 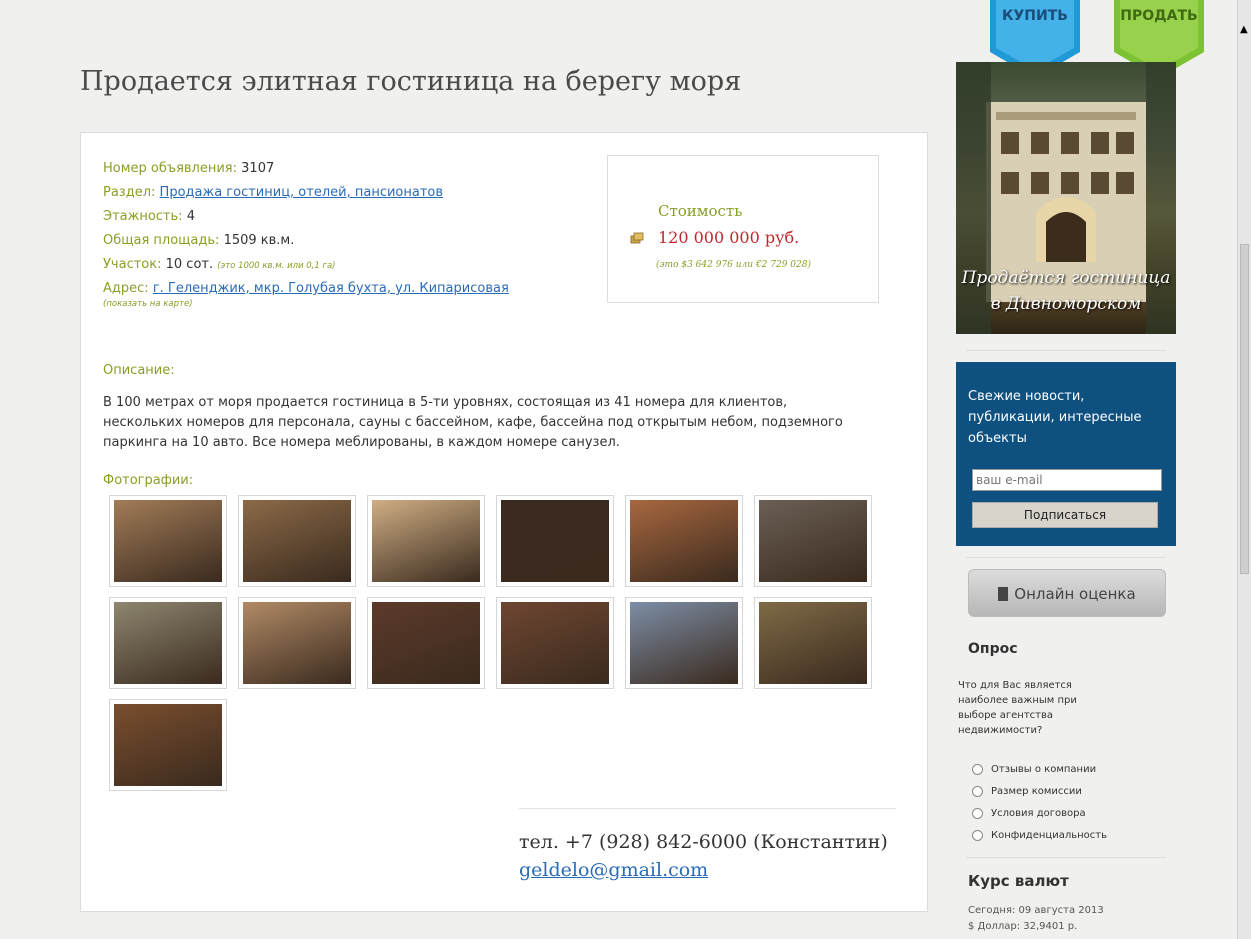 What do you see at coordinates (703, 842) in the screenshot?
I see `contact-phone: тел. +7 (928) 842-6000 (Константин)` at bounding box center [703, 842].